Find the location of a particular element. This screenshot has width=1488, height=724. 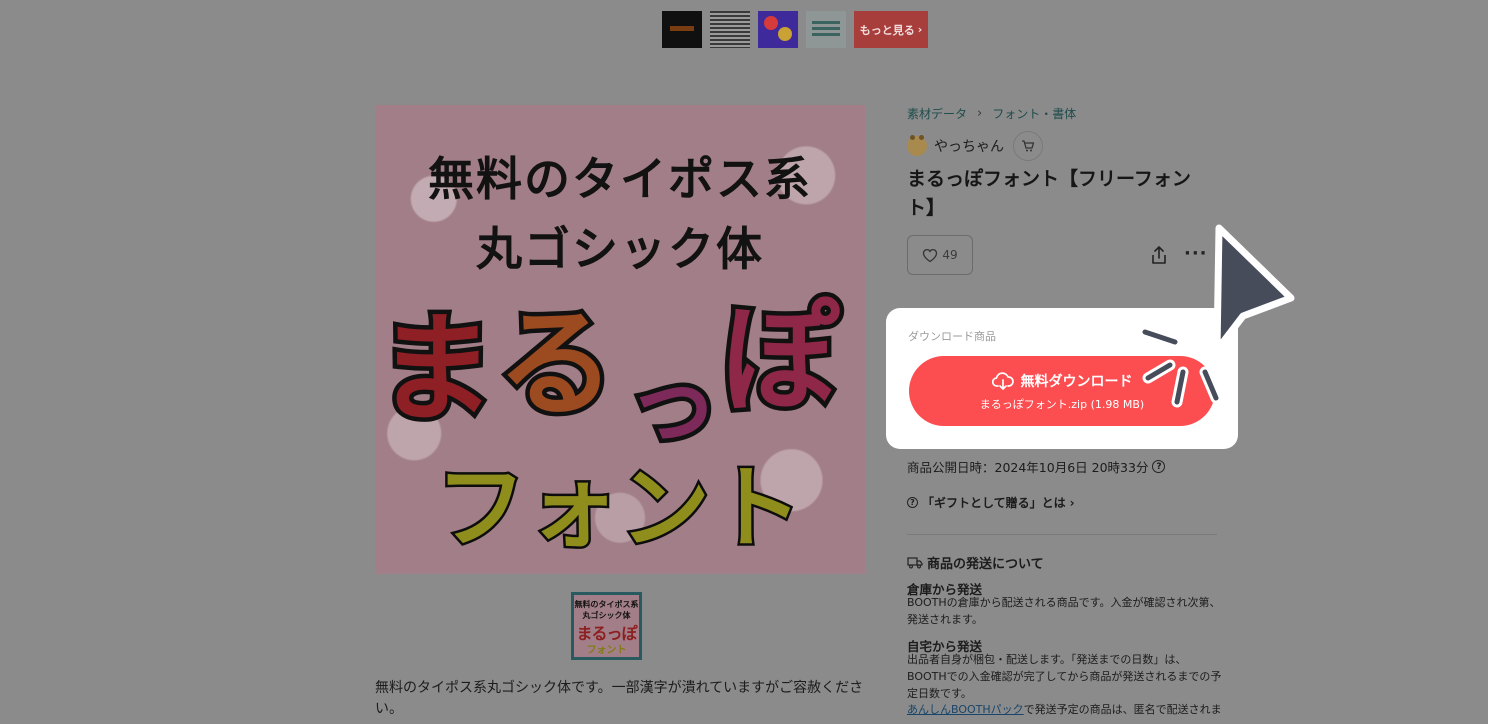

download-section-label: ダウンロード商品 is located at coordinates (952, 336).